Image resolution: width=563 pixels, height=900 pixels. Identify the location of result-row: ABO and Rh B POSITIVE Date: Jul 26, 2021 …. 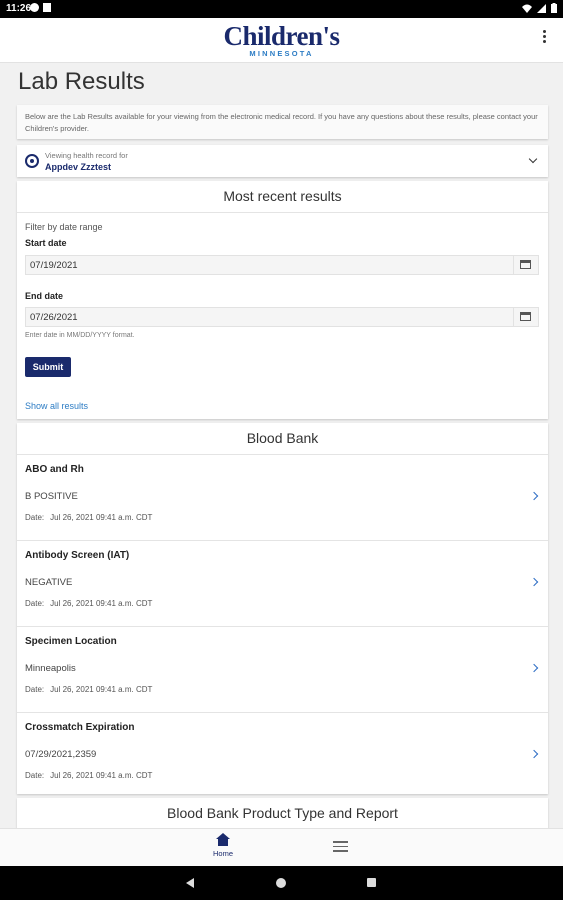
(282, 498).